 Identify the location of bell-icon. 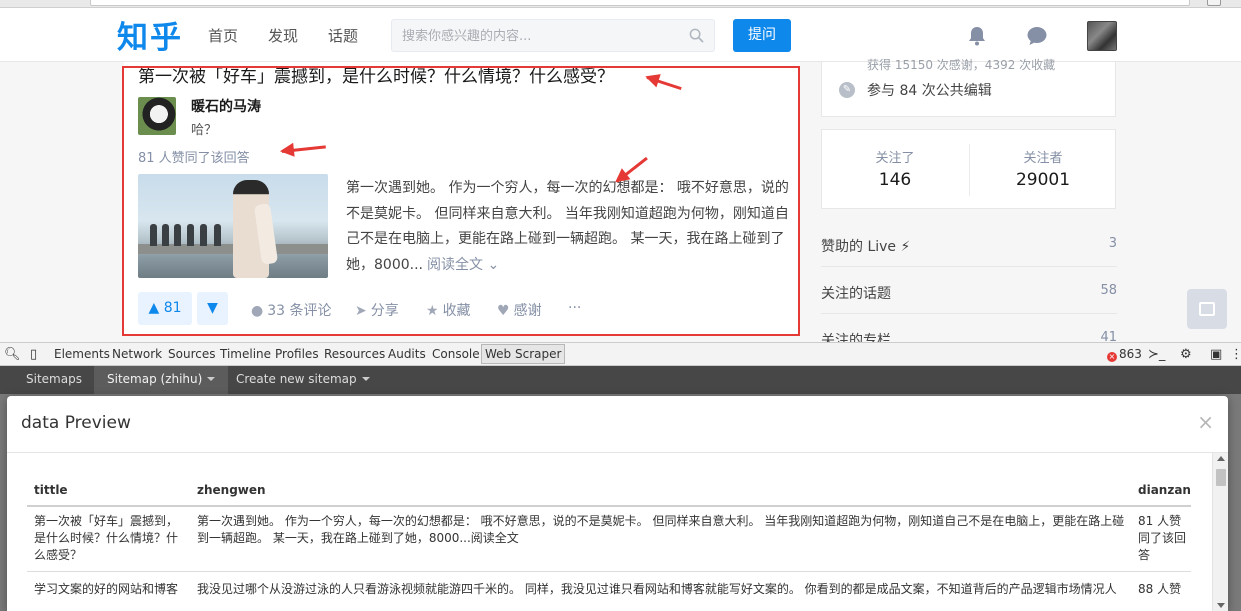
(977, 36).